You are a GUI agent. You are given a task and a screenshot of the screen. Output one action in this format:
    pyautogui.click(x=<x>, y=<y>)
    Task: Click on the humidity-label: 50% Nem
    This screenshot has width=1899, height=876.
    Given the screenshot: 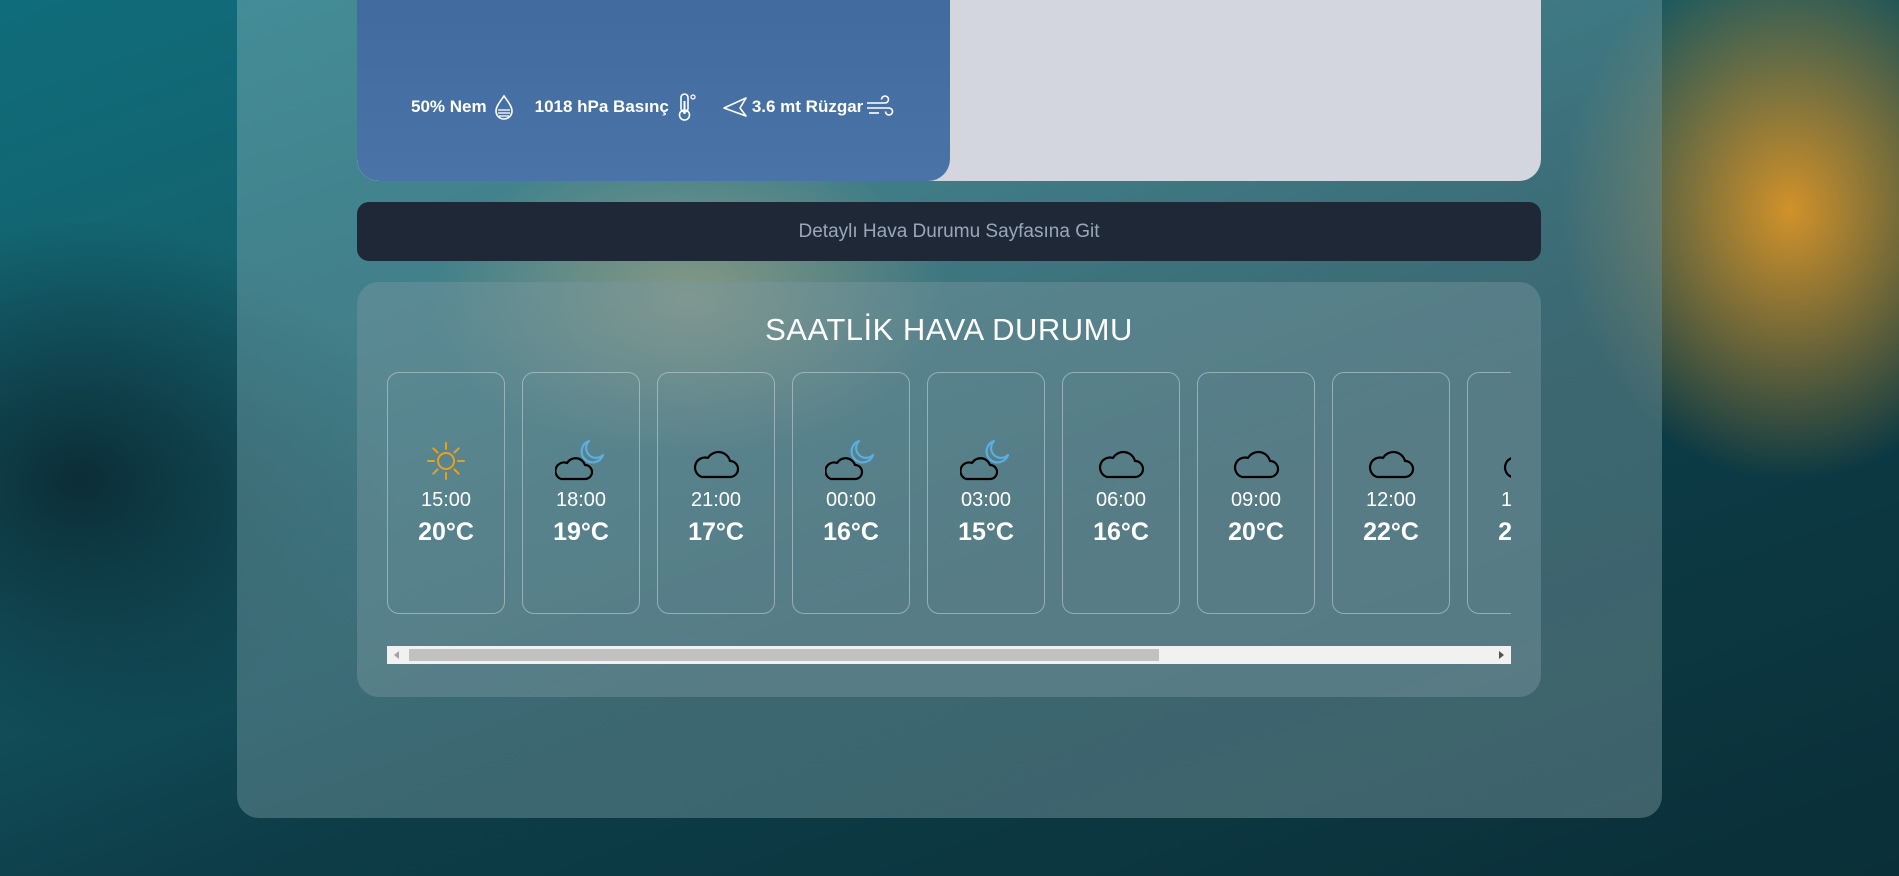 What is the action you would take?
    pyautogui.click(x=449, y=106)
    